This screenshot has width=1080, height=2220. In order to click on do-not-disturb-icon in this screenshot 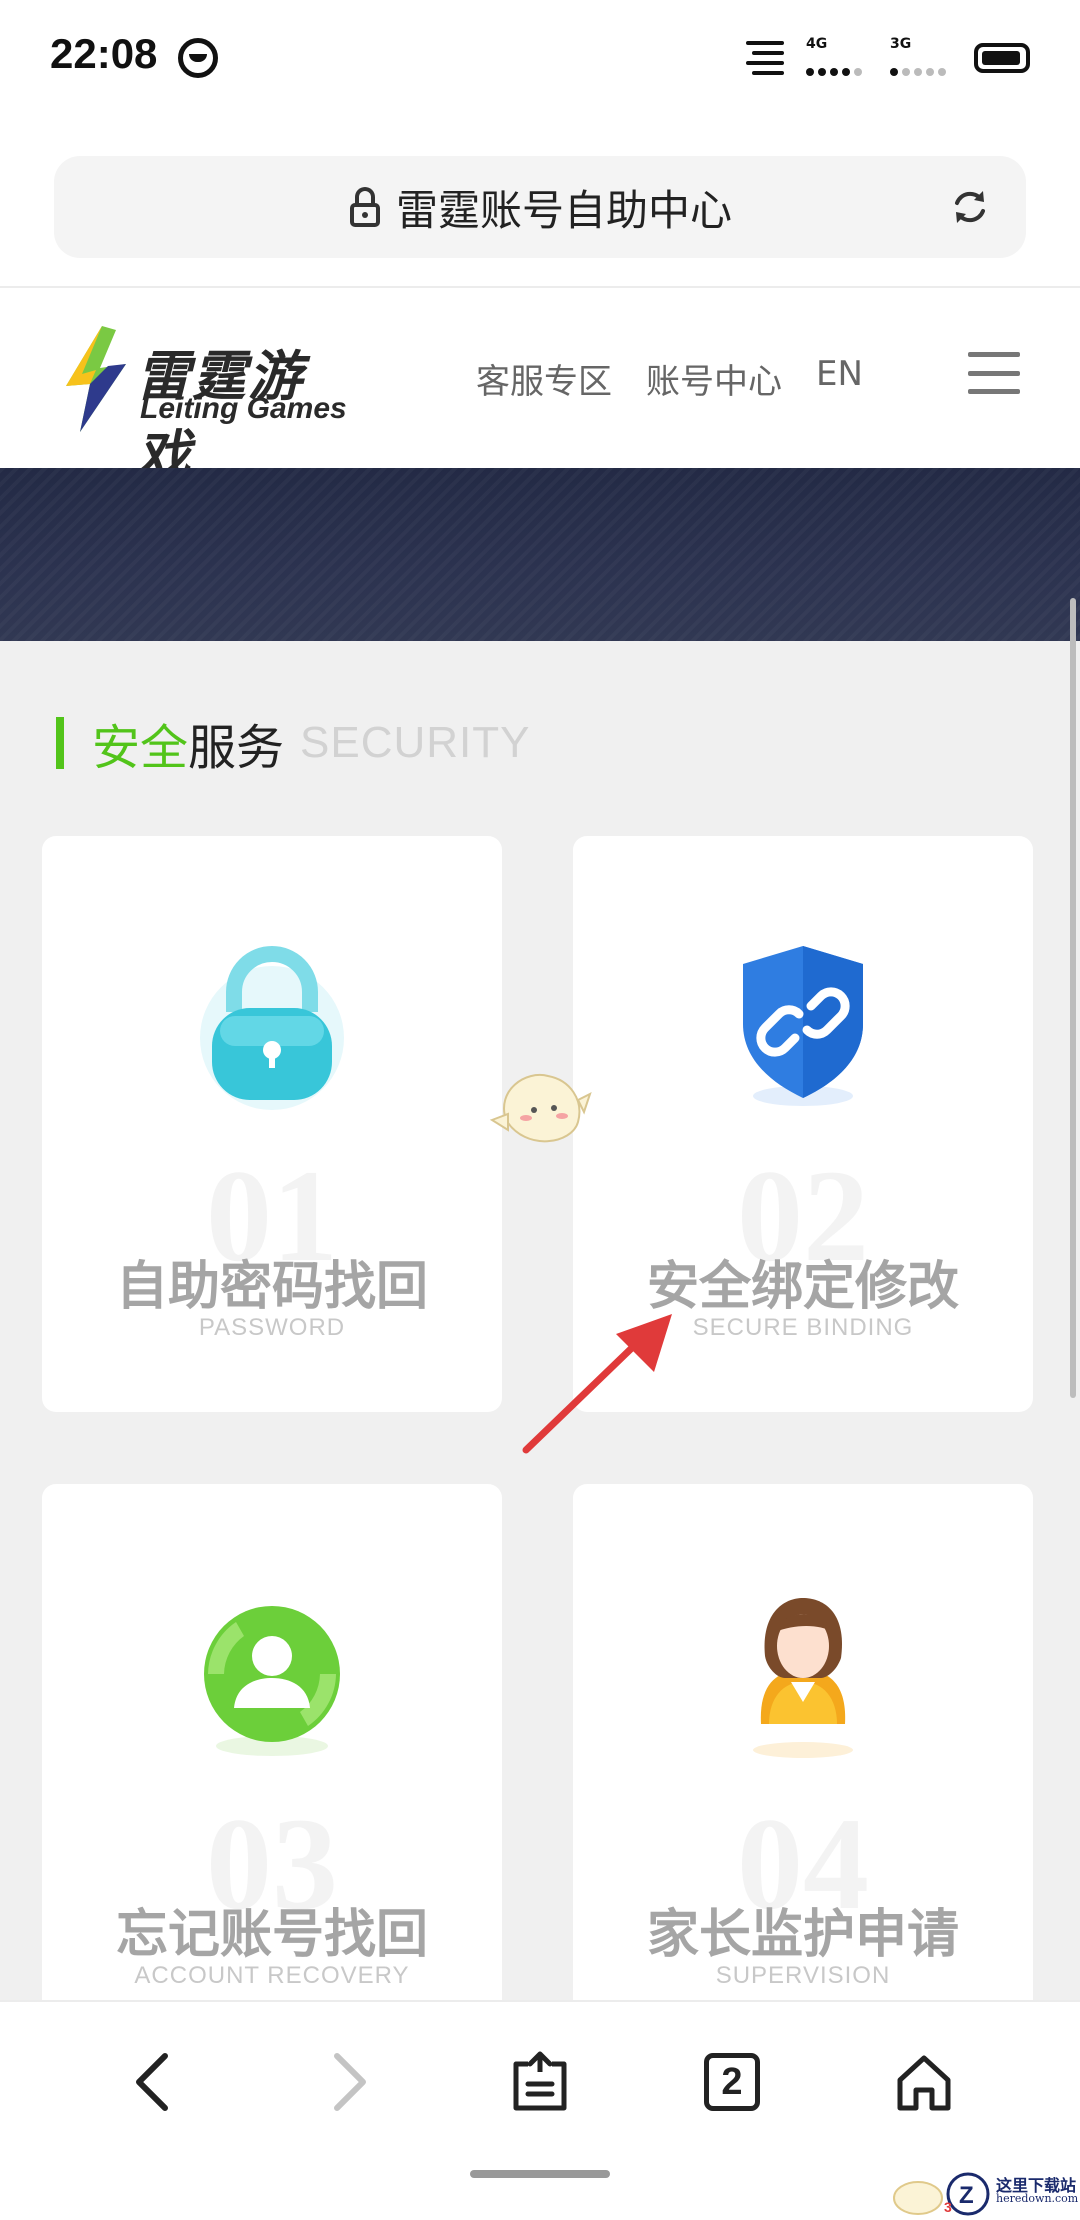, I will do `click(198, 58)`.